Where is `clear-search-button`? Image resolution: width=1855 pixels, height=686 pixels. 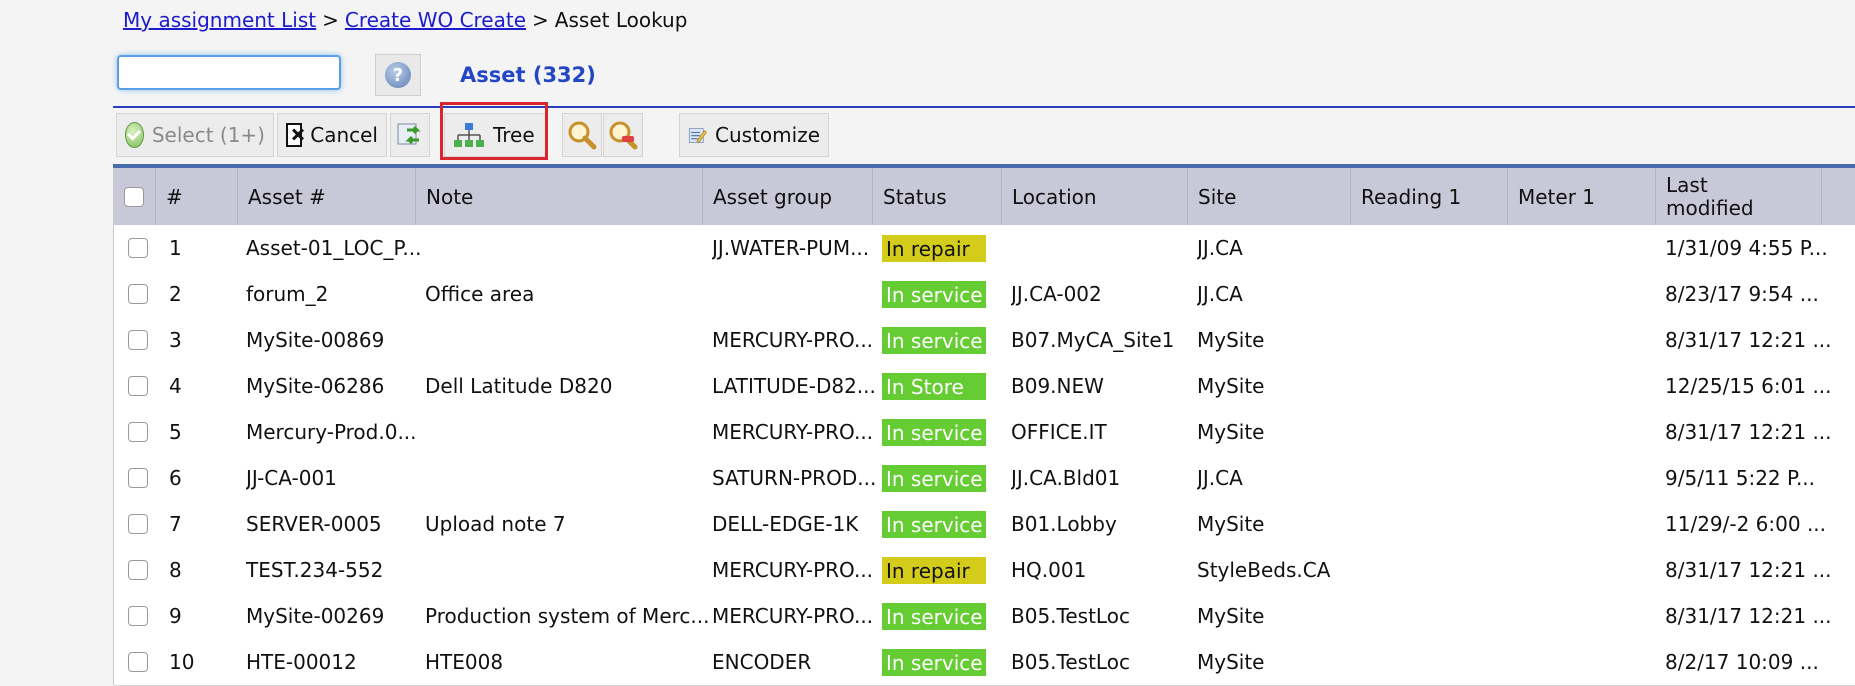
clear-search-button is located at coordinates (623, 135).